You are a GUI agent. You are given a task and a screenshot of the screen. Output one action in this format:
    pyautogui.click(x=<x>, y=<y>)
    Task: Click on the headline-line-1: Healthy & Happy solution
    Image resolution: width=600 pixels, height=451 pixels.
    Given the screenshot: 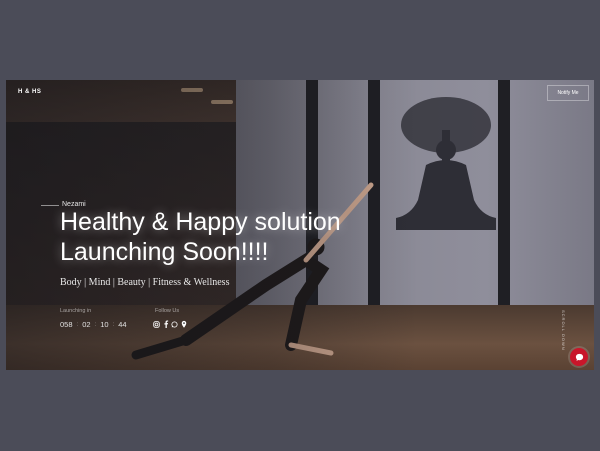 What is the action you would take?
    pyautogui.click(x=200, y=222)
    